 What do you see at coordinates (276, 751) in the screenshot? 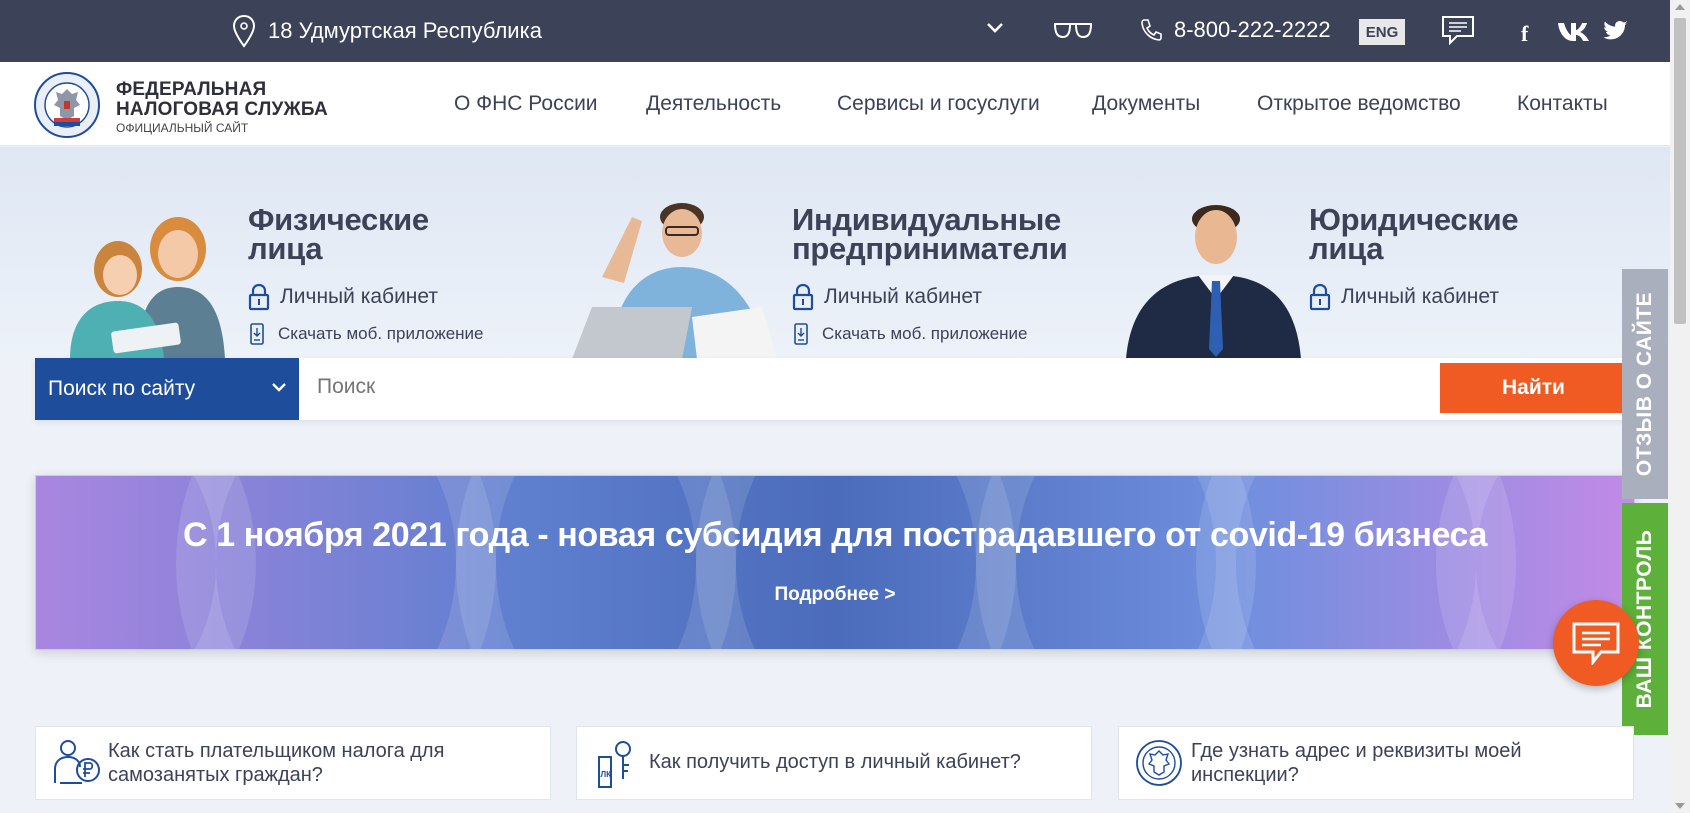
I see `info-card-self-employed-line1: Как стать плательщиком налога для` at bounding box center [276, 751].